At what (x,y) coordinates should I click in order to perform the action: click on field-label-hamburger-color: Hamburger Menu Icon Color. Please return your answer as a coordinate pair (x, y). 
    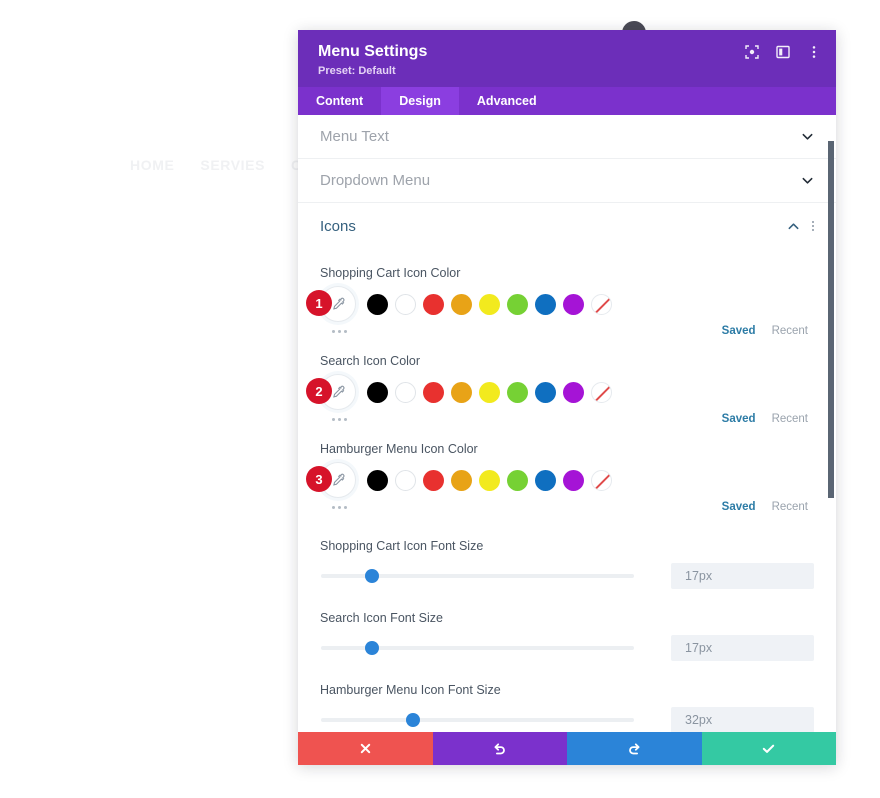
    Looking at the image, I should click on (399, 449).